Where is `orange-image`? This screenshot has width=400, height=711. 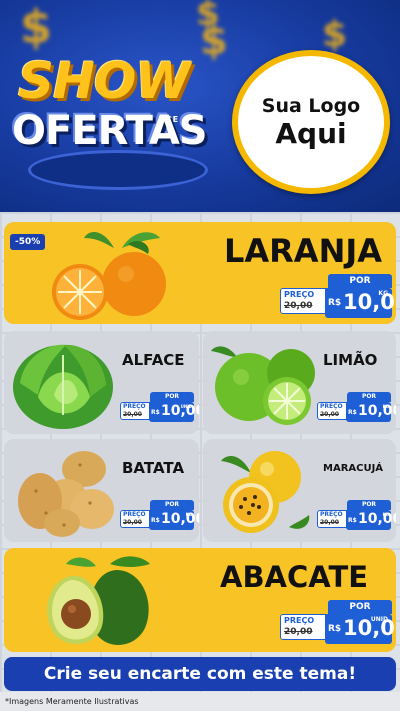 orange-image is located at coordinates (109, 276).